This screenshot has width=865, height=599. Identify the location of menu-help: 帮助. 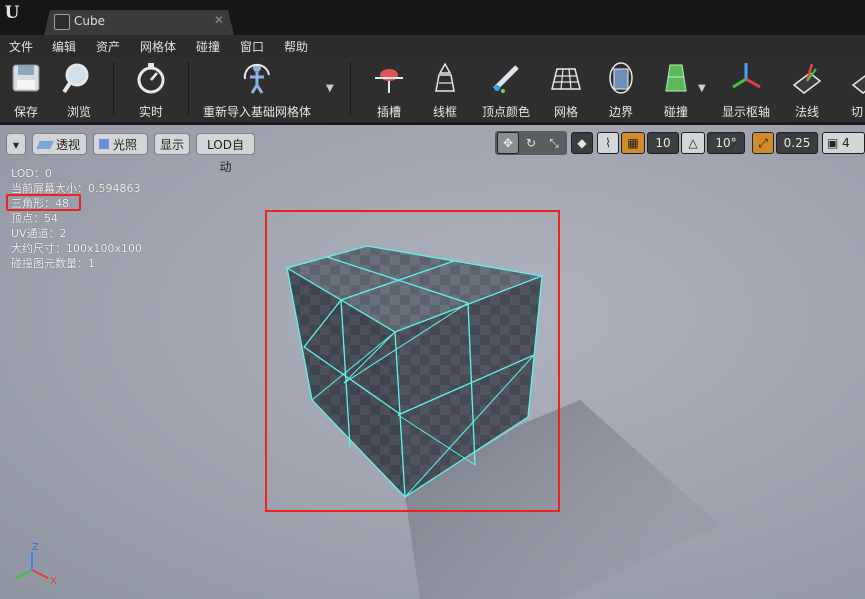
(296, 46).